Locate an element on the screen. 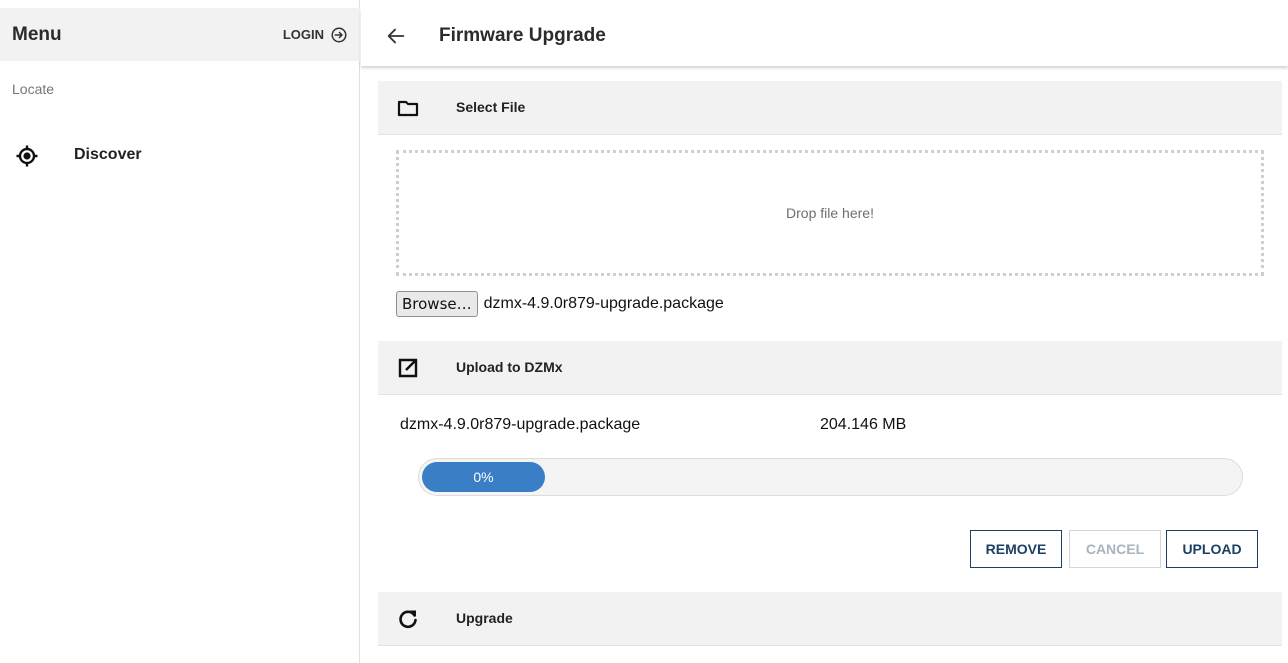 Image resolution: width=1288 pixels, height=663 pixels. page-header: Firmware Upgrade is located at coordinates (824, 37).